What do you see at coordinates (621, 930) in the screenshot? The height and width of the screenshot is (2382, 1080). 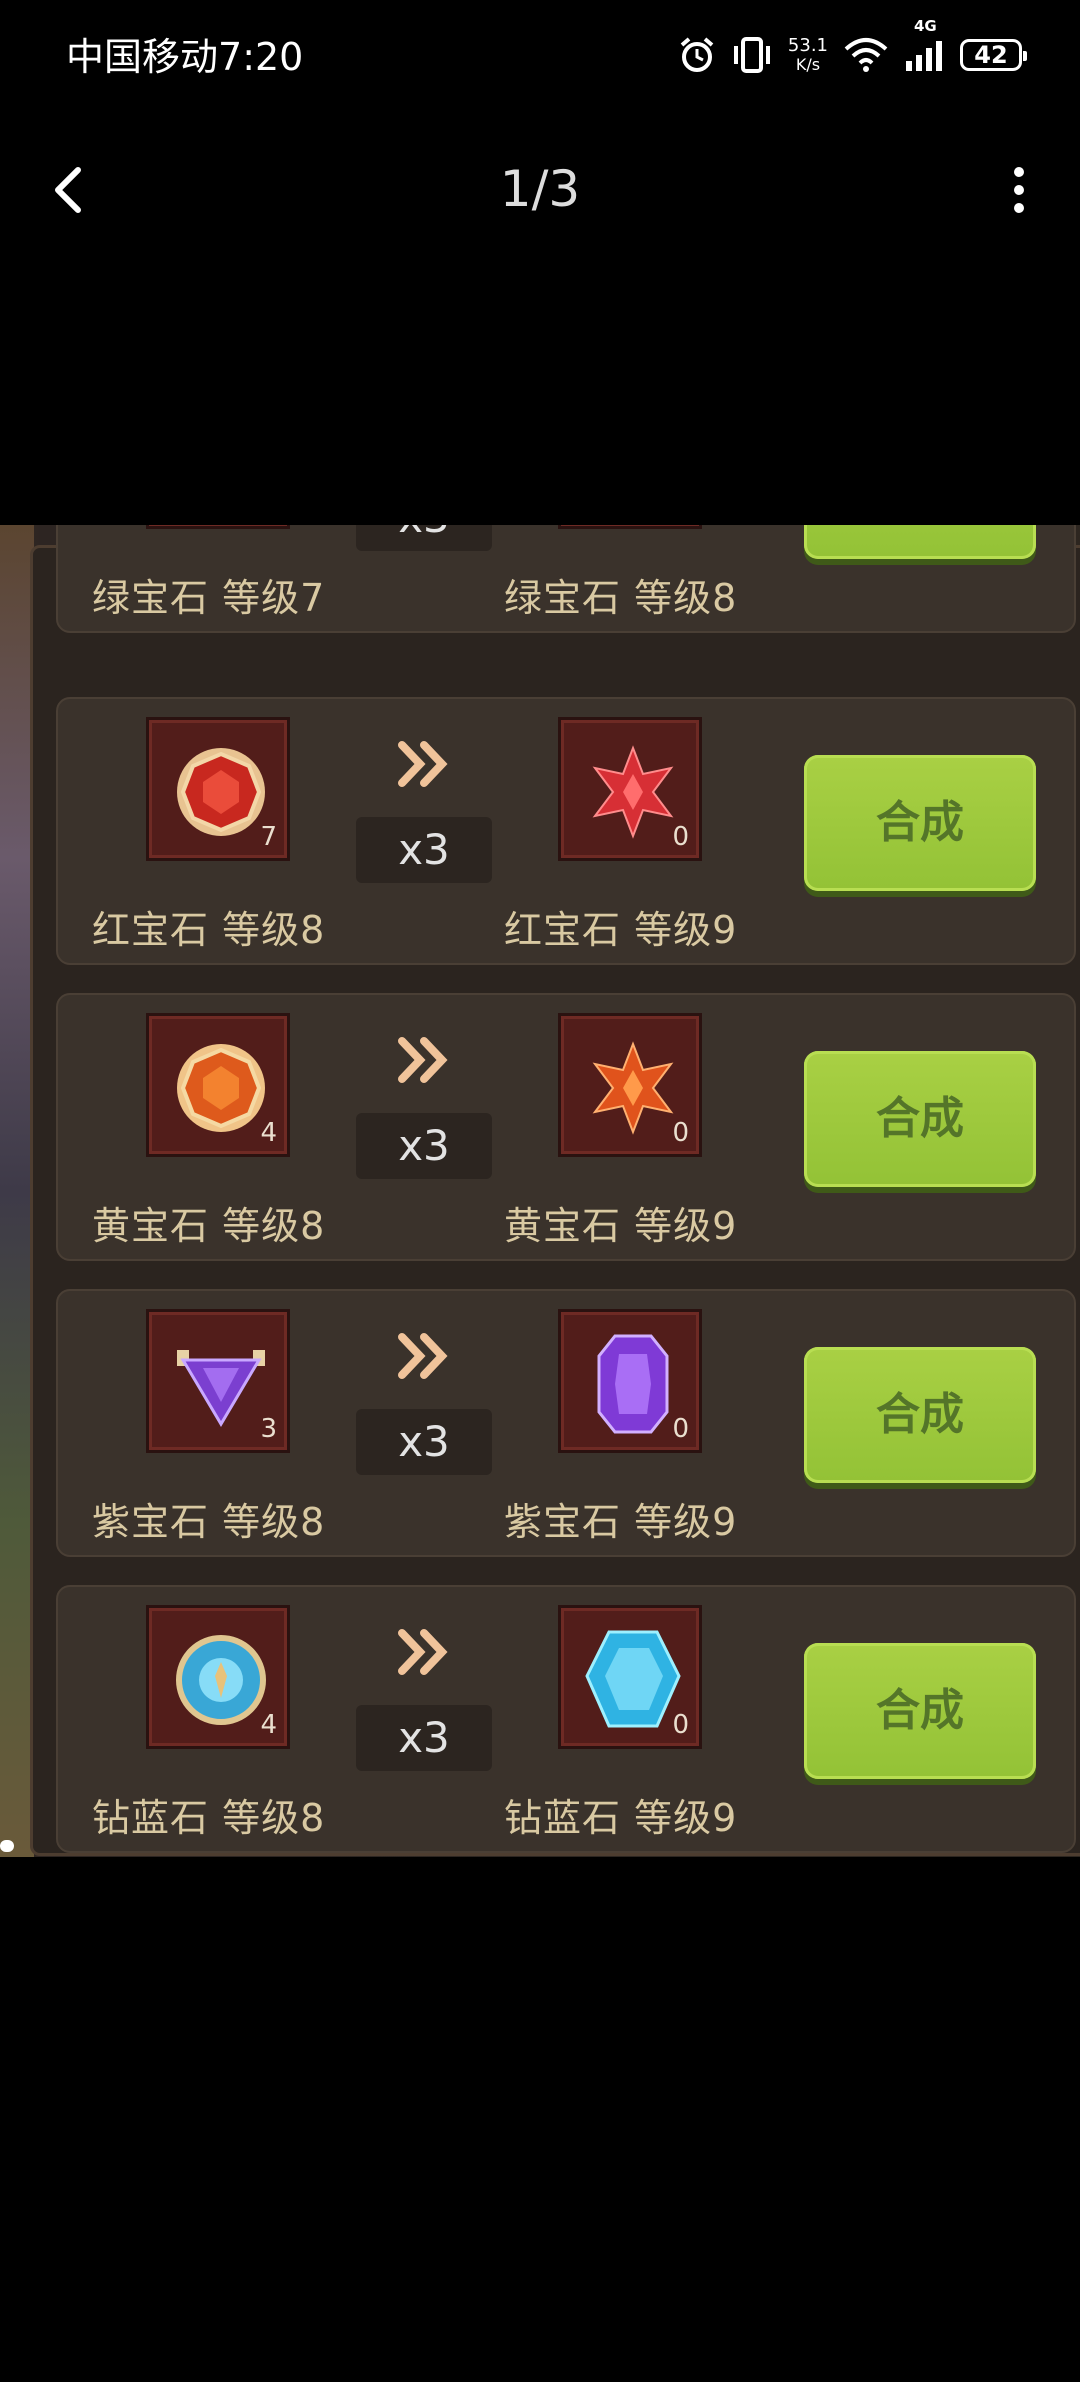 I see `target-gem-name: 红宝石 等级9` at bounding box center [621, 930].